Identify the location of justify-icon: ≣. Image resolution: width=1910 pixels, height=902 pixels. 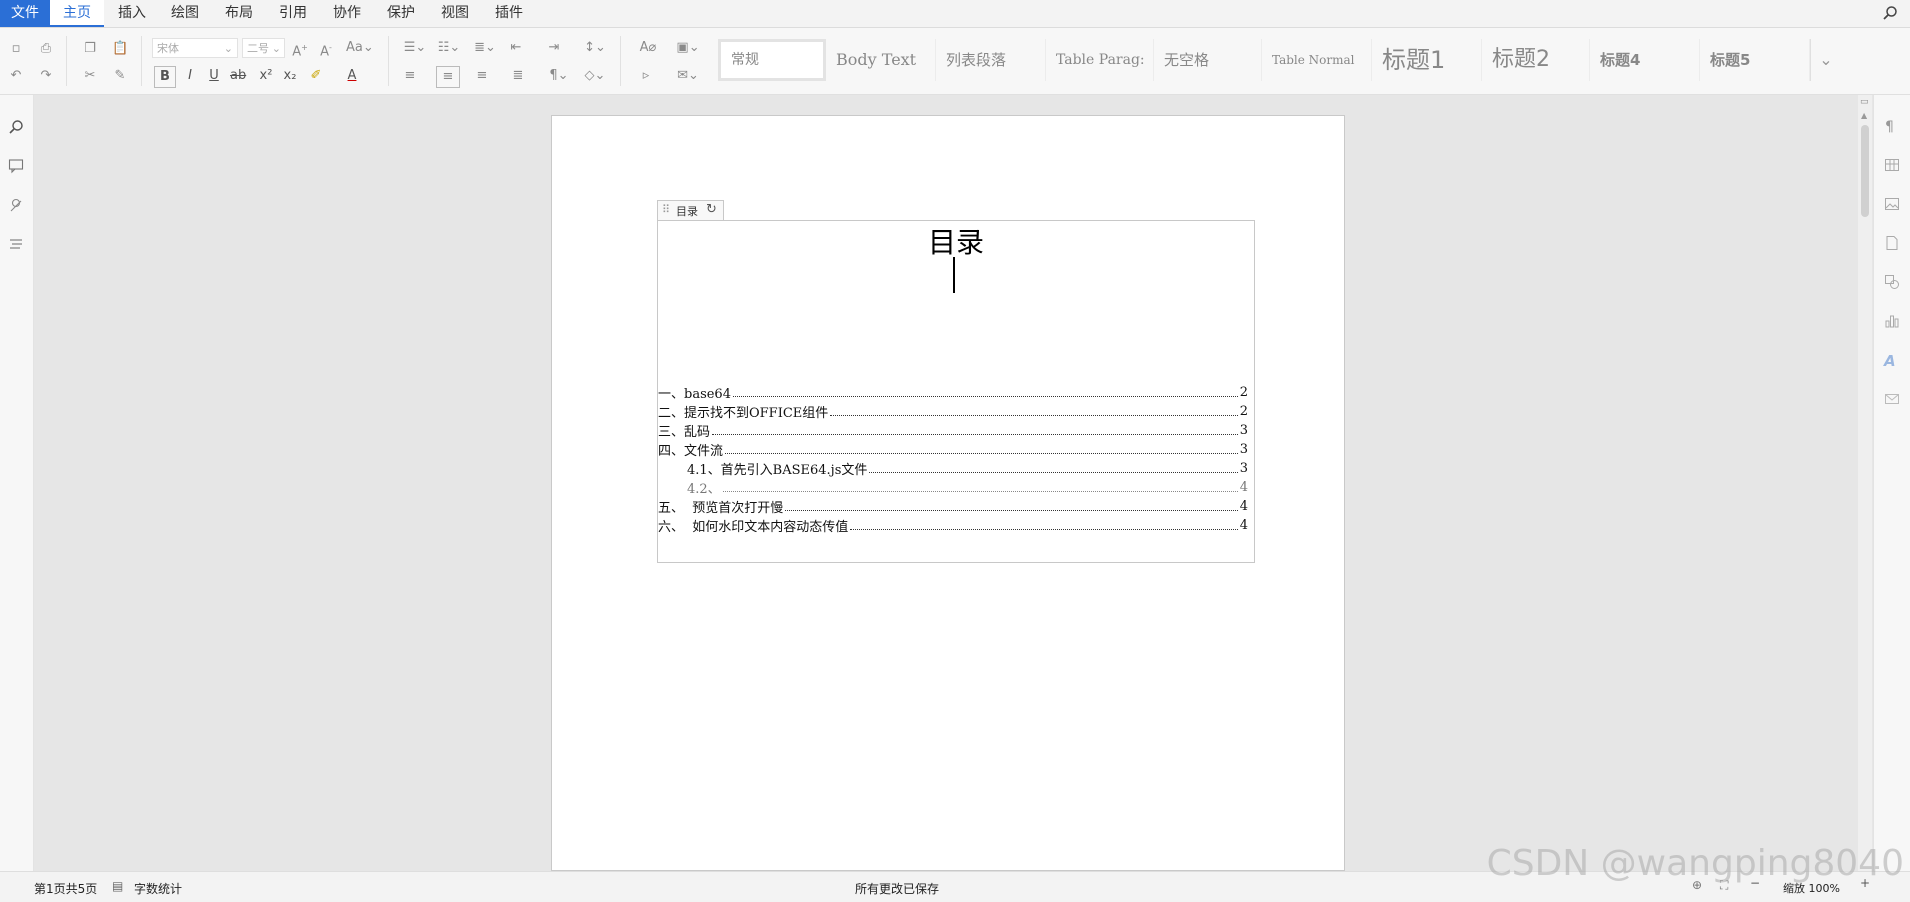
(518, 76).